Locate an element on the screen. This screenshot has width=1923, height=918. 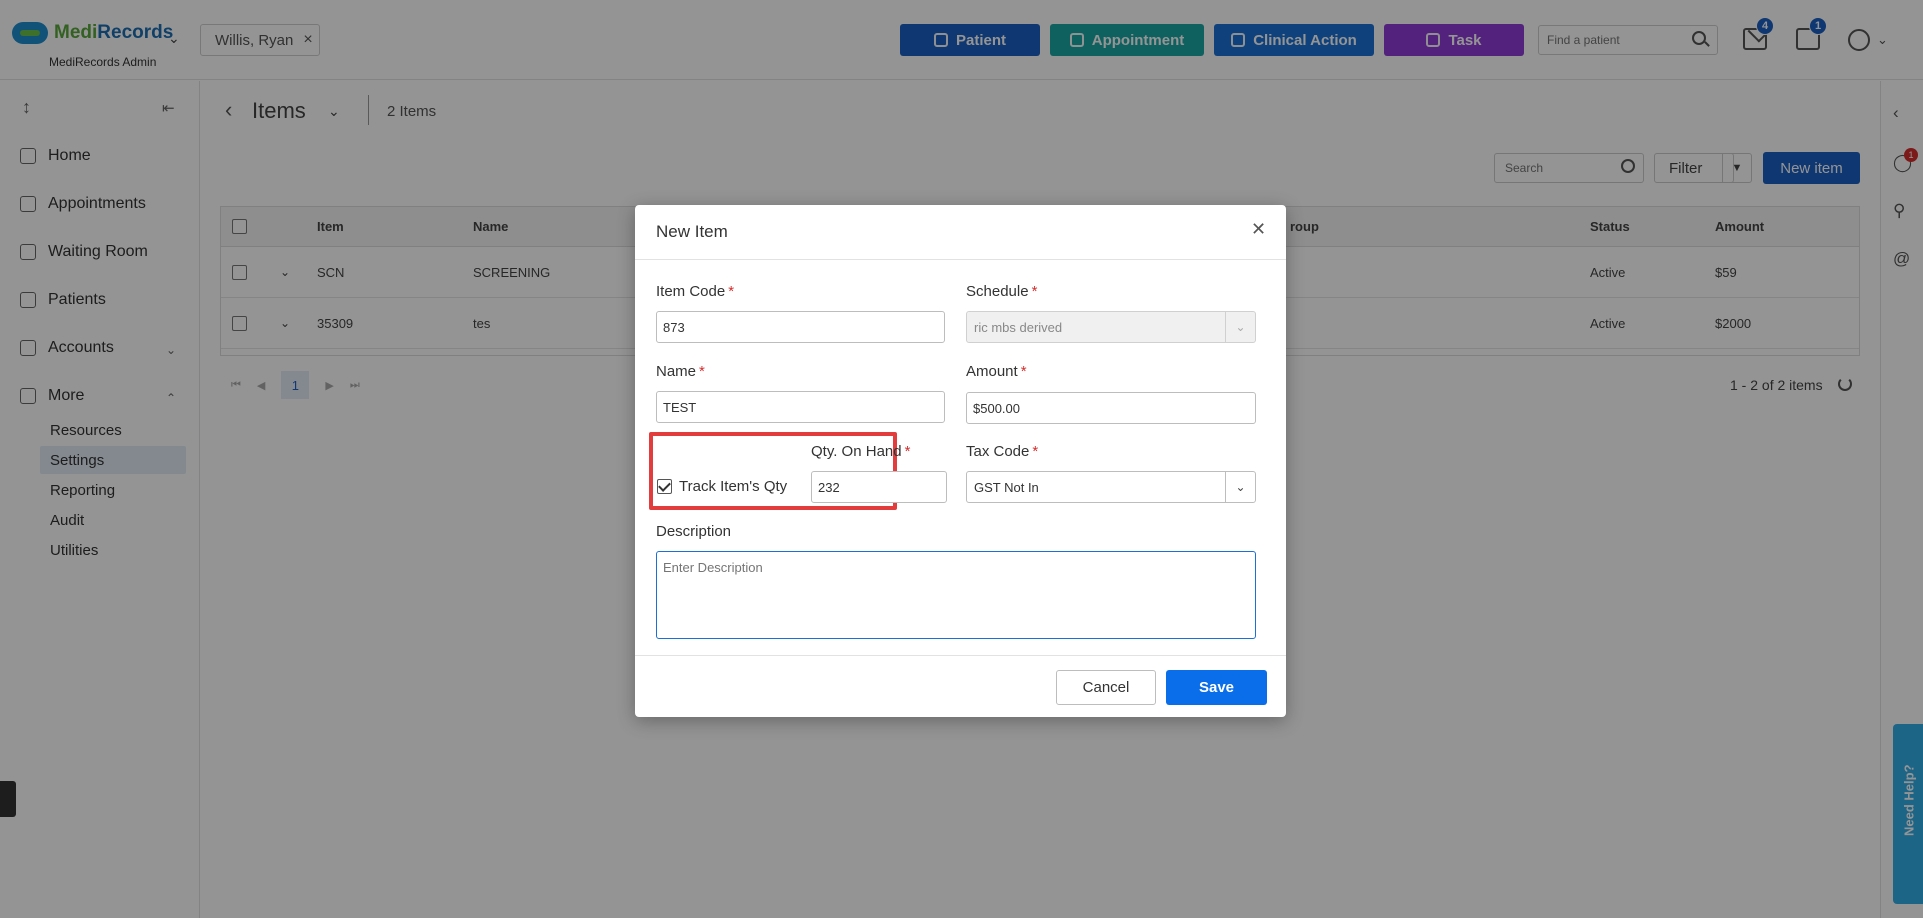
save-button: Save is located at coordinates (1216, 687).